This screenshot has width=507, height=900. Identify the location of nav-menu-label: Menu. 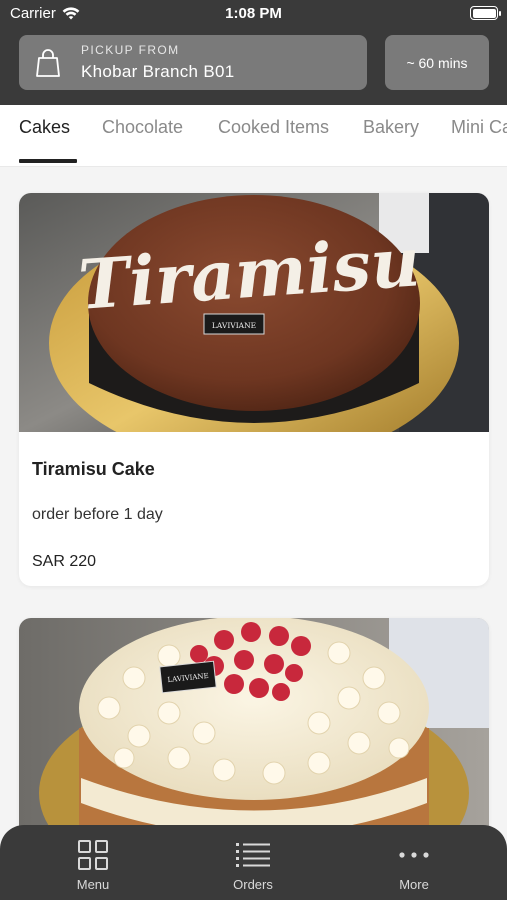
(93, 884).